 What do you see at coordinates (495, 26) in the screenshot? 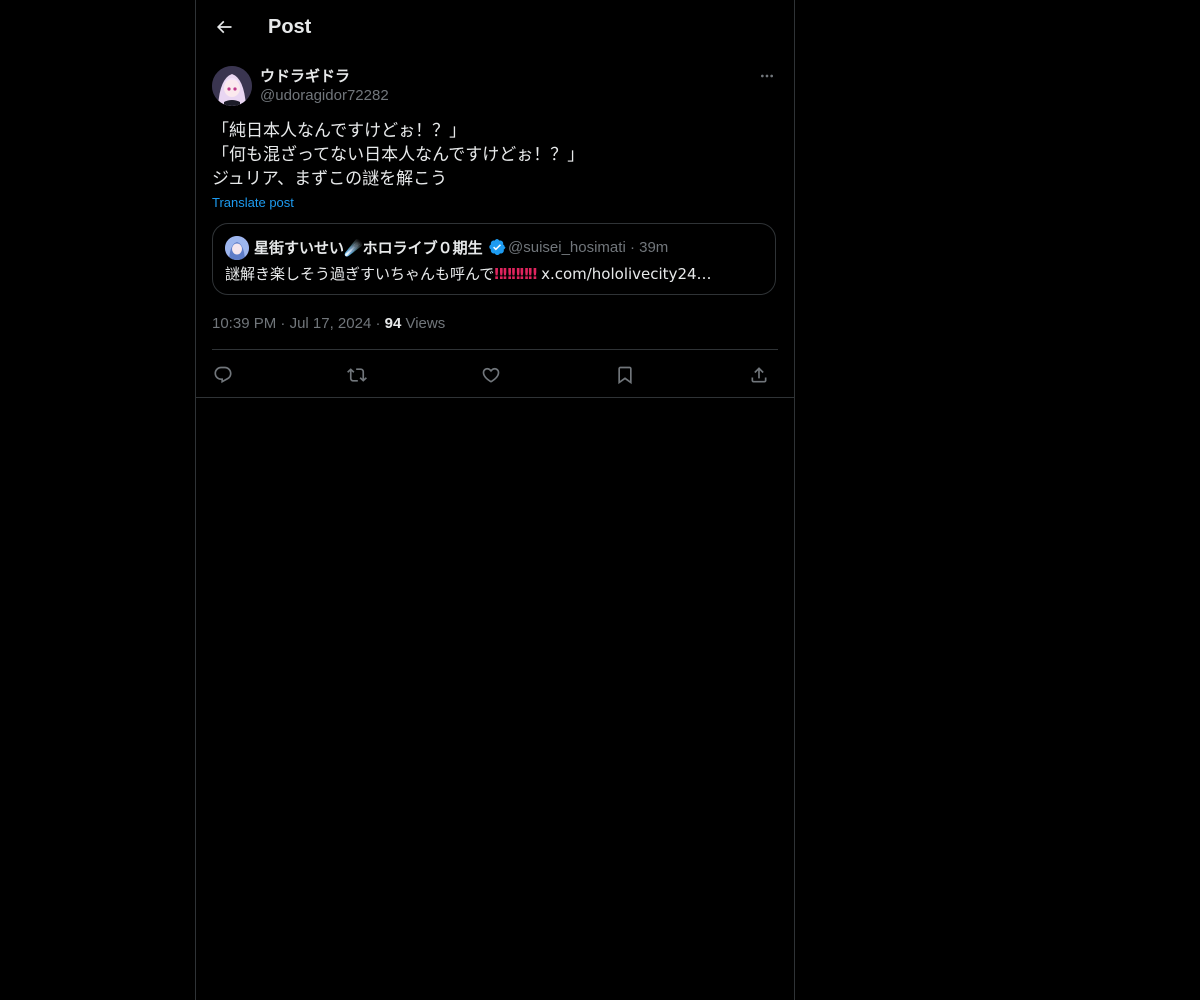
I see `page-header: Post` at bounding box center [495, 26].